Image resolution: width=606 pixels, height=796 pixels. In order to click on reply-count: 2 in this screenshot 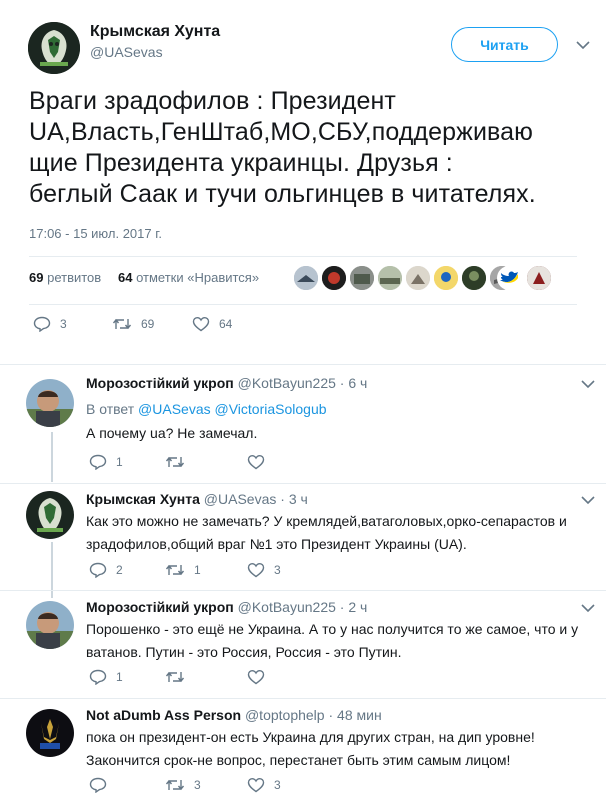, I will do `click(119, 570)`.